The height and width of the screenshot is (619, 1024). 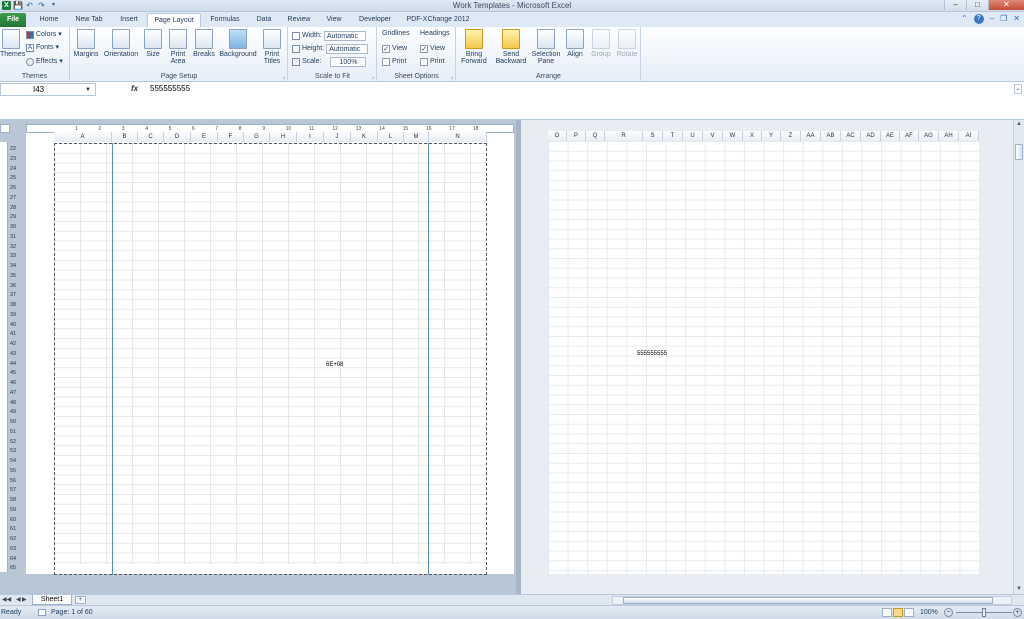 I want to click on column-header-ag: AG, so click(x=929, y=136).